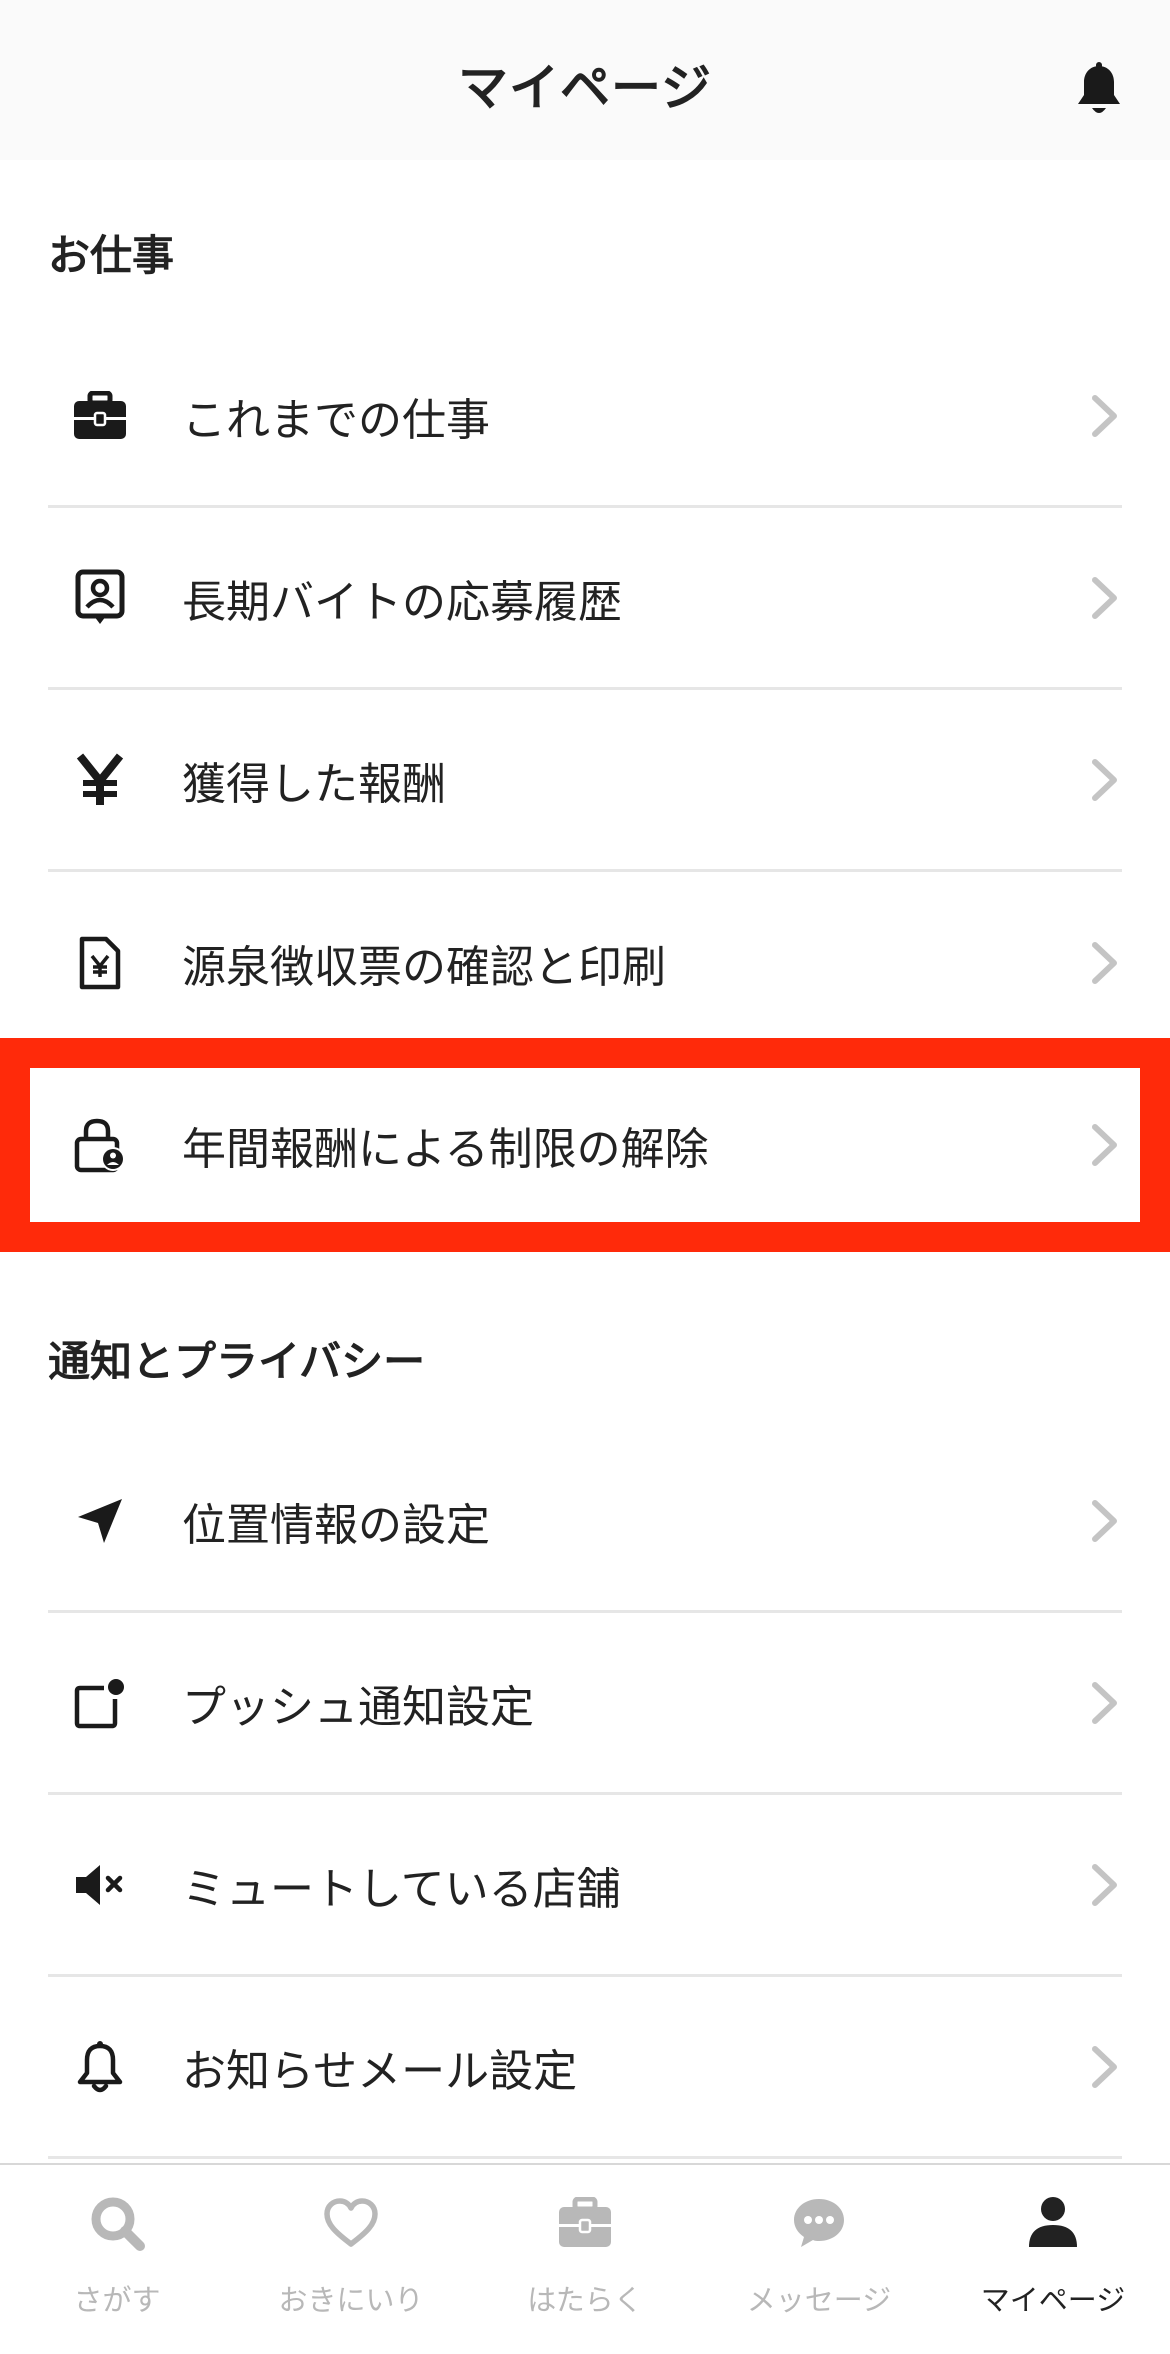 This screenshot has width=1170, height=2354. What do you see at coordinates (100, 1885) in the screenshot?
I see `mute-speaker-icon` at bounding box center [100, 1885].